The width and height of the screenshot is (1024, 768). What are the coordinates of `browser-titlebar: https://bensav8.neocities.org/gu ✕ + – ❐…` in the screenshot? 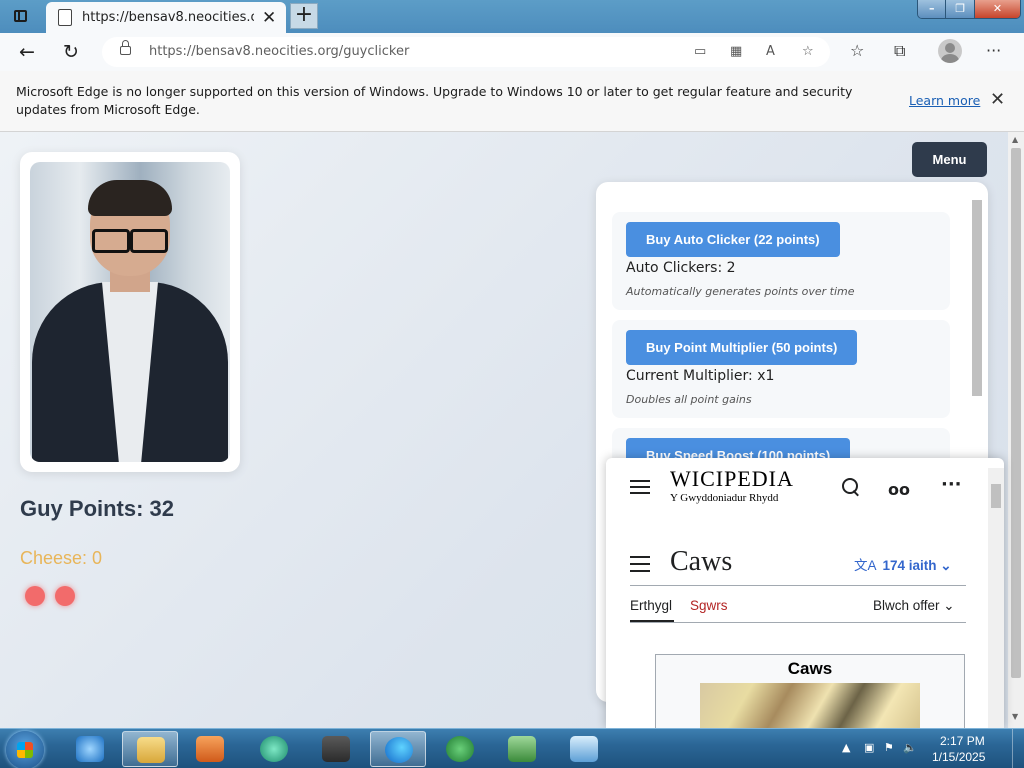 It's located at (512, 16).